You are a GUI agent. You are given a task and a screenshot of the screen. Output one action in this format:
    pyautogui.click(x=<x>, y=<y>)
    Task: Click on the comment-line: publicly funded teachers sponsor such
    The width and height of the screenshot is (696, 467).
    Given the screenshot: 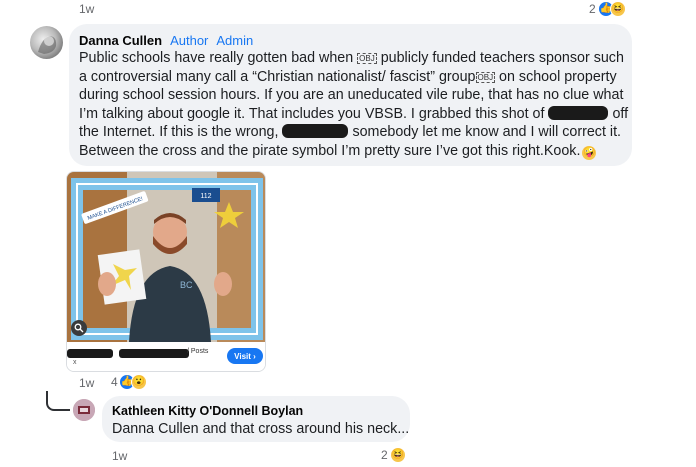 What is the action you would take?
    pyautogui.click(x=500, y=58)
    